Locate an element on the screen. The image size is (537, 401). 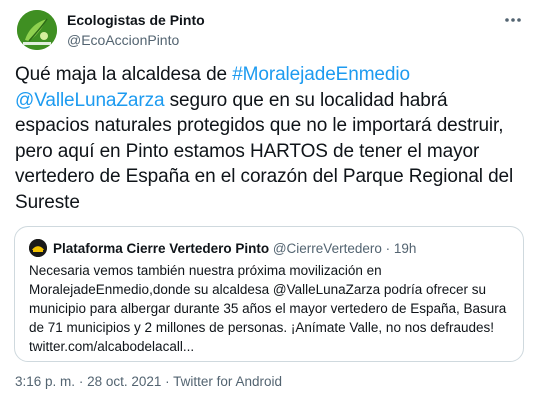
tweet-header: Ecologistas de Pinto @EcoAccionPinto is located at coordinates (270, 30).